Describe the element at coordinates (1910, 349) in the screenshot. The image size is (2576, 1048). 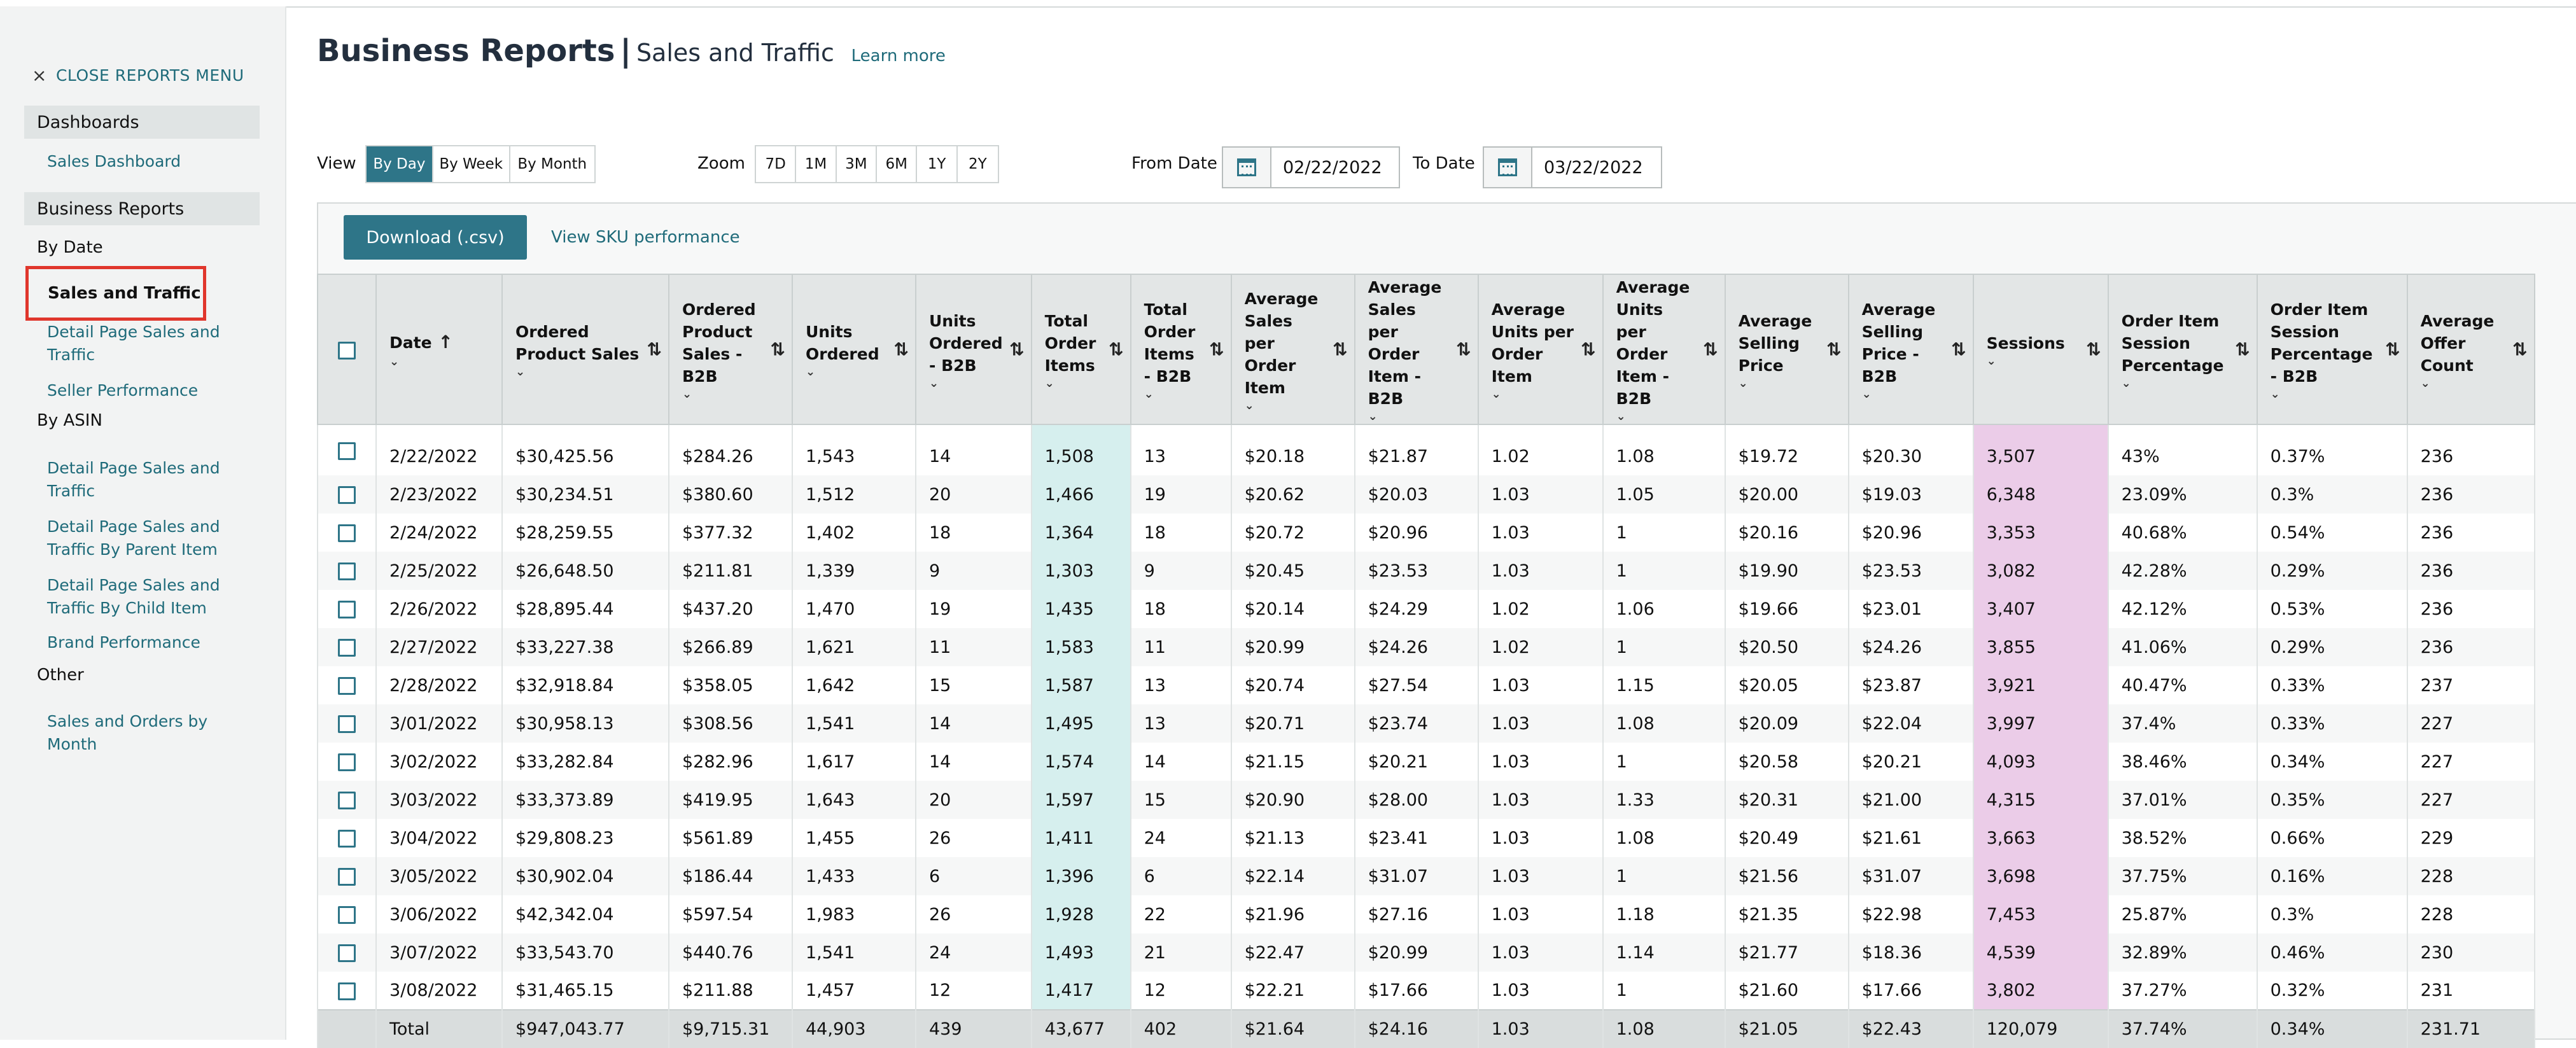
I see `column-header: Average Selling Price - B2B ⌄ ⇅` at that location.